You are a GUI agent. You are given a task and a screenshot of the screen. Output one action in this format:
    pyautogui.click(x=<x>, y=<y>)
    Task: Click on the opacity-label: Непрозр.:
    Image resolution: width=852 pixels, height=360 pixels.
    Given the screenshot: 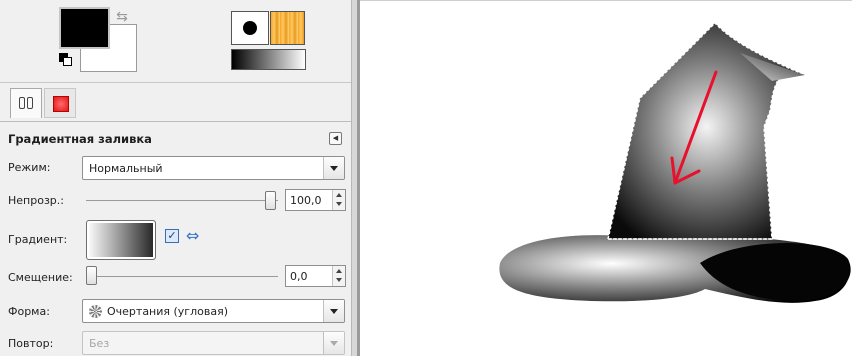 What is the action you would take?
    pyautogui.click(x=36, y=200)
    